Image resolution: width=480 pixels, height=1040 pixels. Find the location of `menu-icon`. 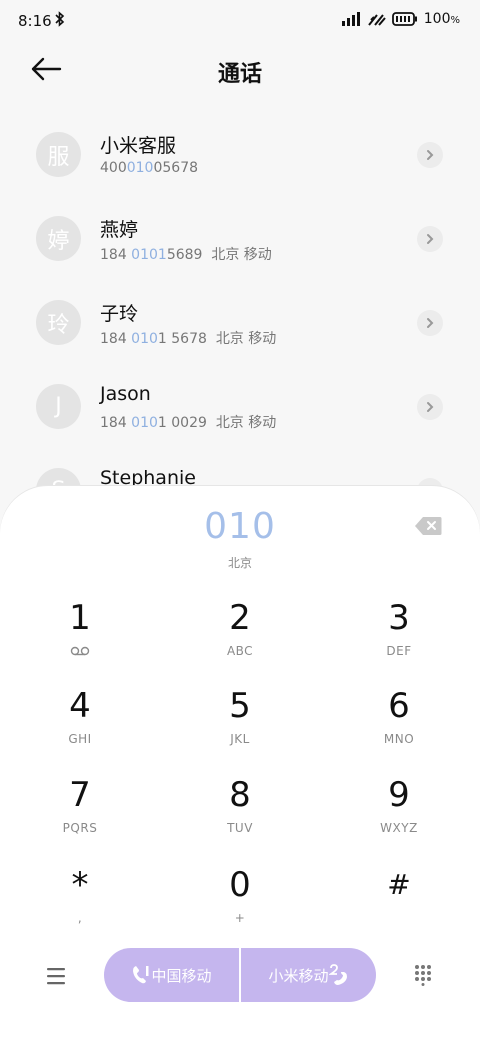

menu-icon is located at coordinates (57, 976).